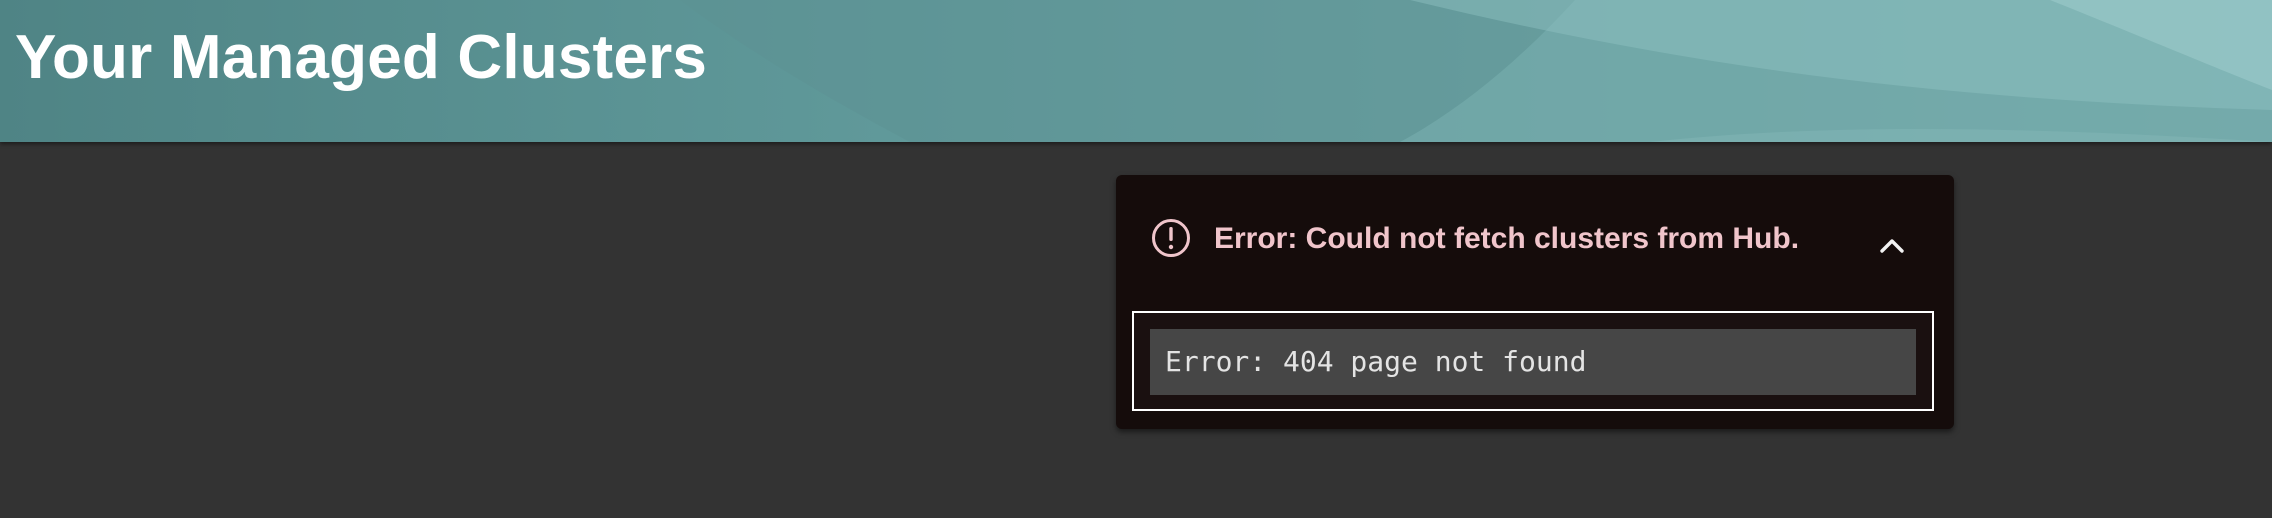 The height and width of the screenshot is (518, 2272). What do you see at coordinates (361, 57) in the screenshot?
I see `page-title: Your Managed Clusters` at bounding box center [361, 57].